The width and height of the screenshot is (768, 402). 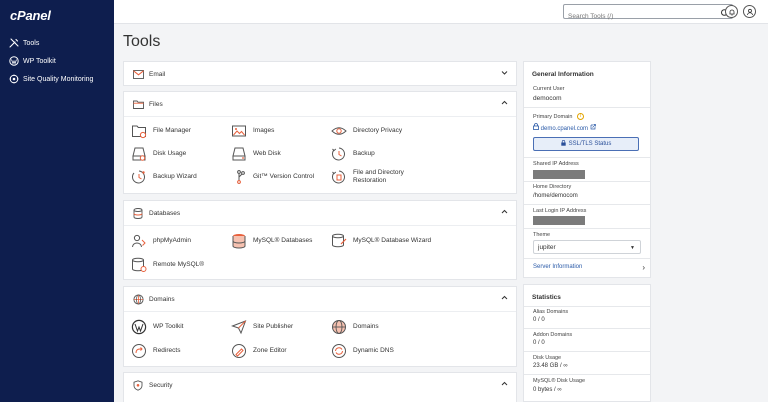 What do you see at coordinates (284, 176) in the screenshot?
I see `tool-label: Git™ Version Control` at bounding box center [284, 176].